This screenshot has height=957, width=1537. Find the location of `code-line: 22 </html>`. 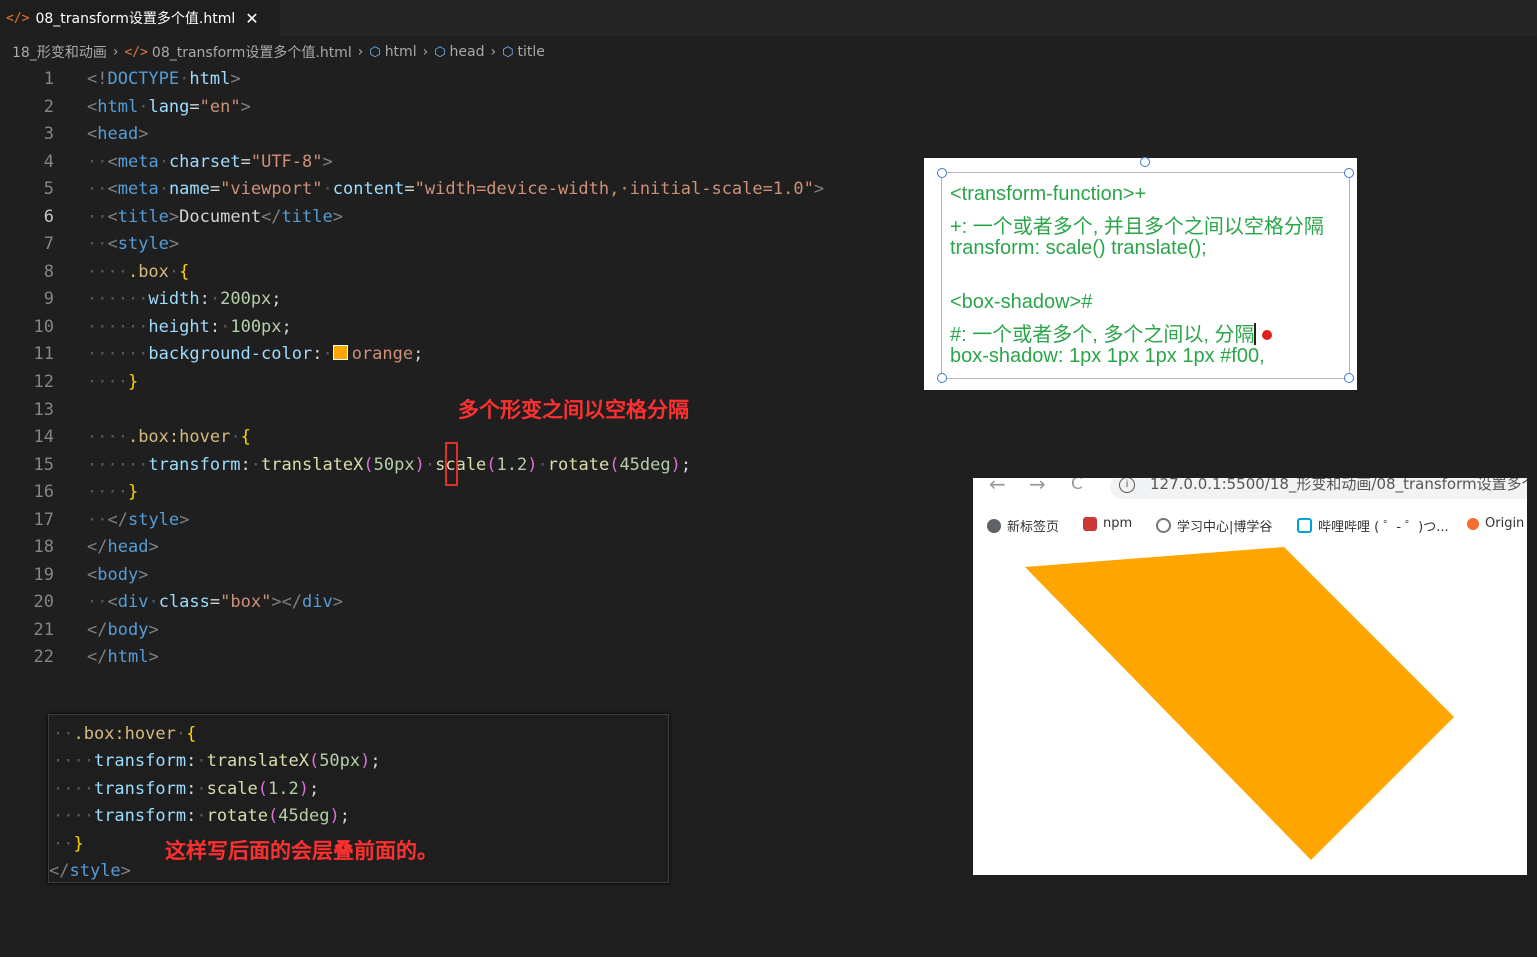

code-line: 22 </html> is located at coordinates (465, 658).